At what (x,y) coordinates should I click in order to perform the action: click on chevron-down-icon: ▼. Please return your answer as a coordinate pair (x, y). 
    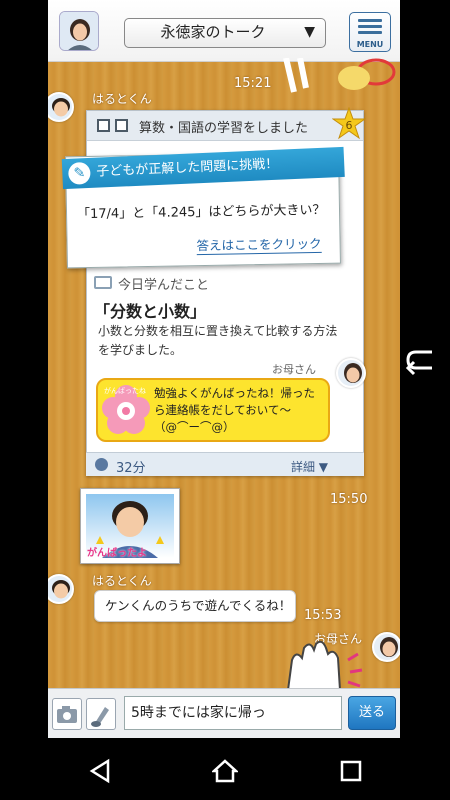
    Looking at the image, I should click on (309, 32).